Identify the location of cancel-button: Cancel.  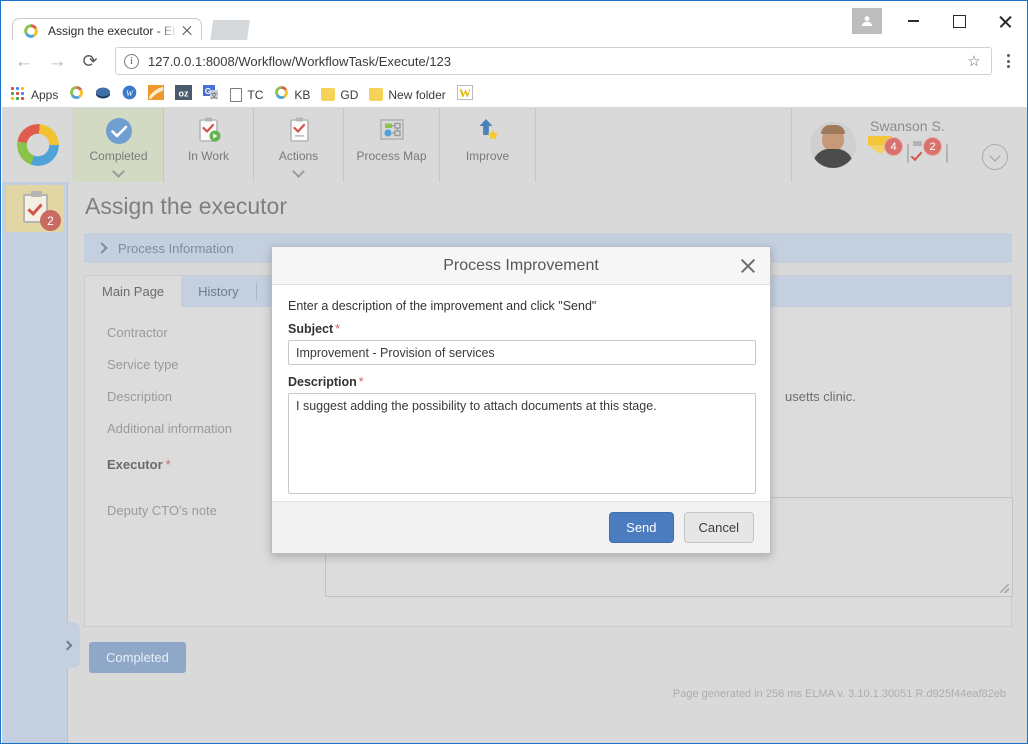
(718, 527).